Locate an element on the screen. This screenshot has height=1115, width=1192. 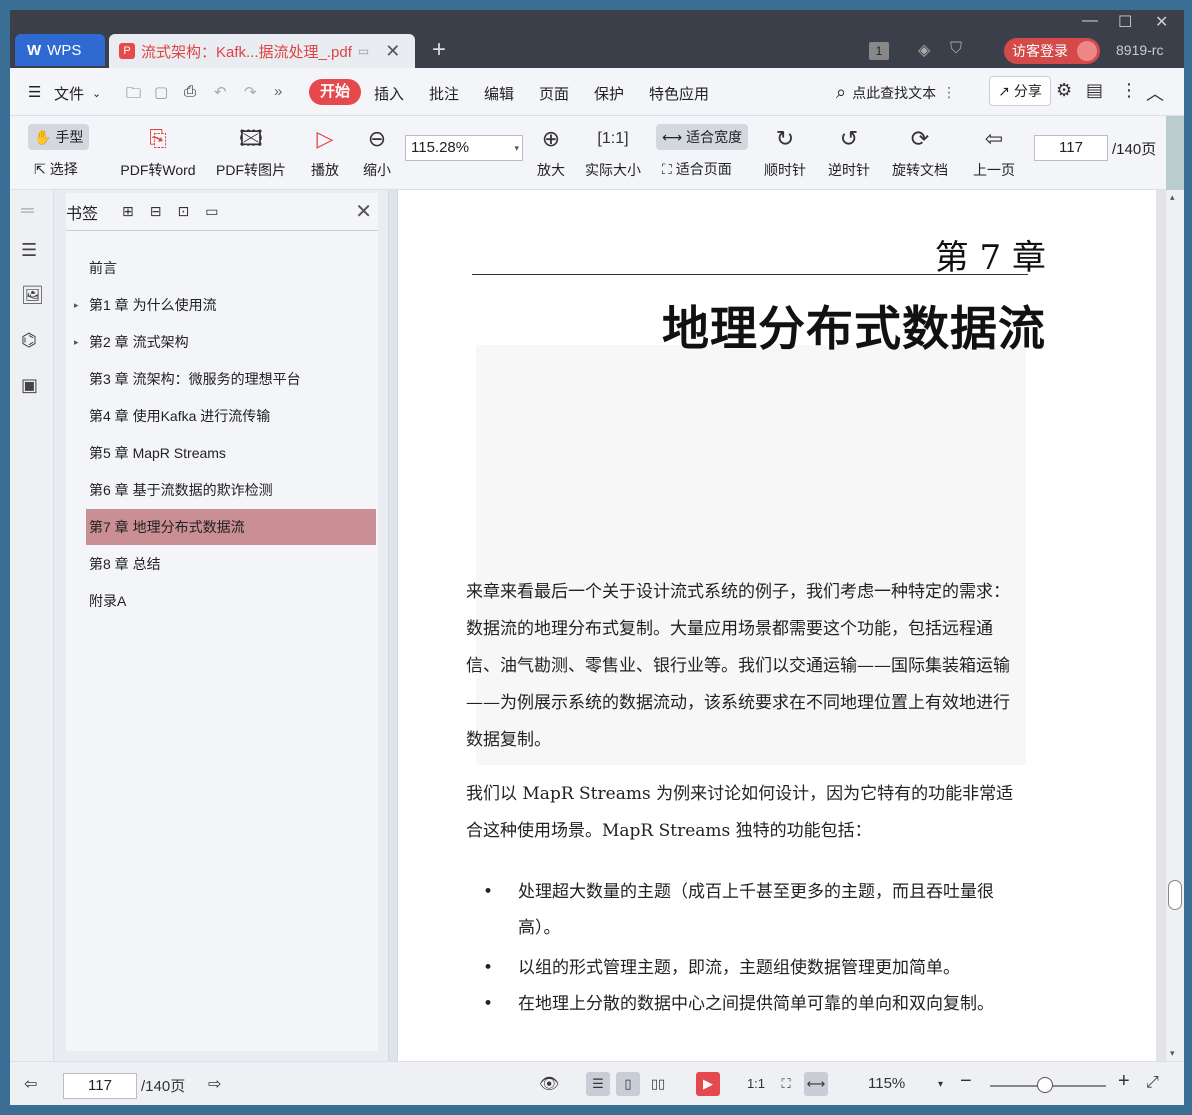
continuous-view-icon: ☰ is located at coordinates (598, 1084).